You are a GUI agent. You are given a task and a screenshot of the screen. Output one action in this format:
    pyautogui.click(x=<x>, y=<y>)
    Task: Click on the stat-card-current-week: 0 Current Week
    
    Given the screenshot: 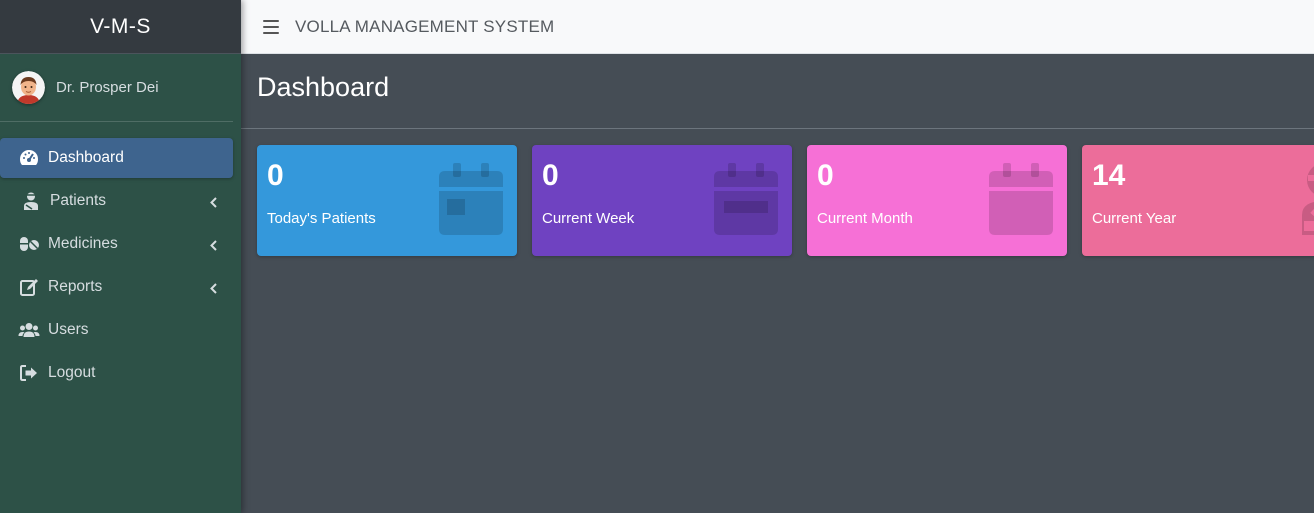 What is the action you would take?
    pyautogui.click(x=662, y=200)
    